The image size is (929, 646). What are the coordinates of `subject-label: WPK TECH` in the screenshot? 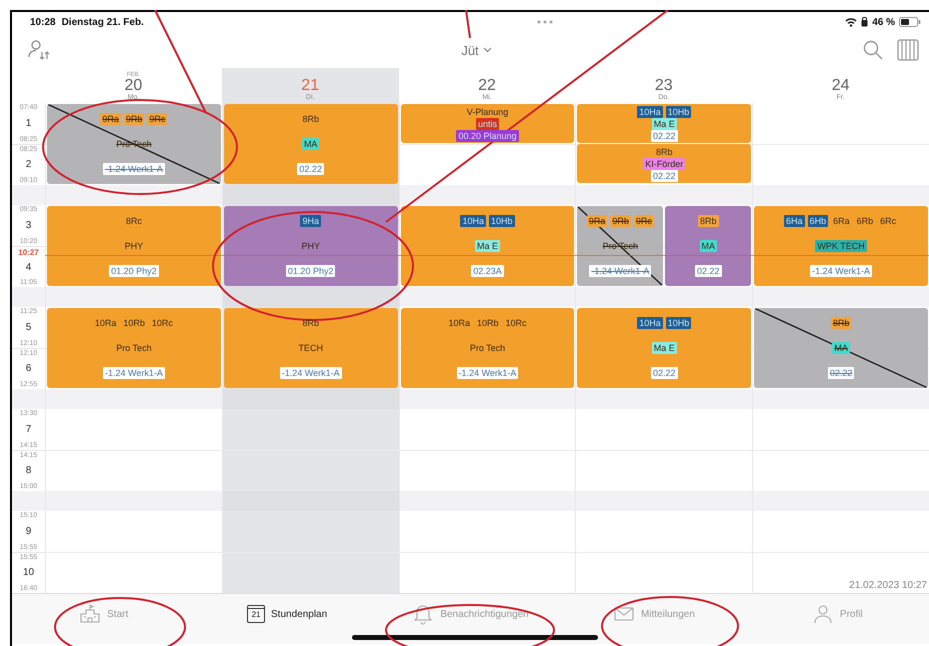 It's located at (841, 246).